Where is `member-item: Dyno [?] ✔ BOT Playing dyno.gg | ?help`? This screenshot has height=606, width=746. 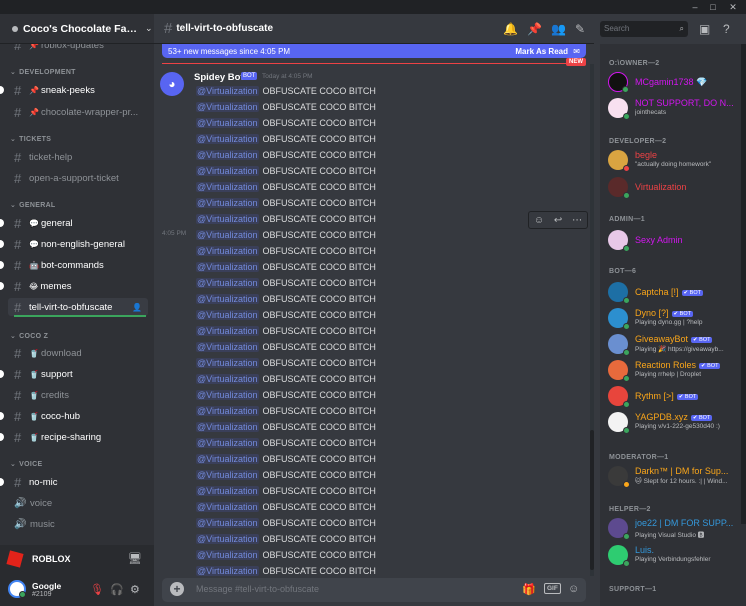
member-item: Dyno [?] ✔ BOT Playing dyno.gg | ?help is located at coordinates (676, 317).